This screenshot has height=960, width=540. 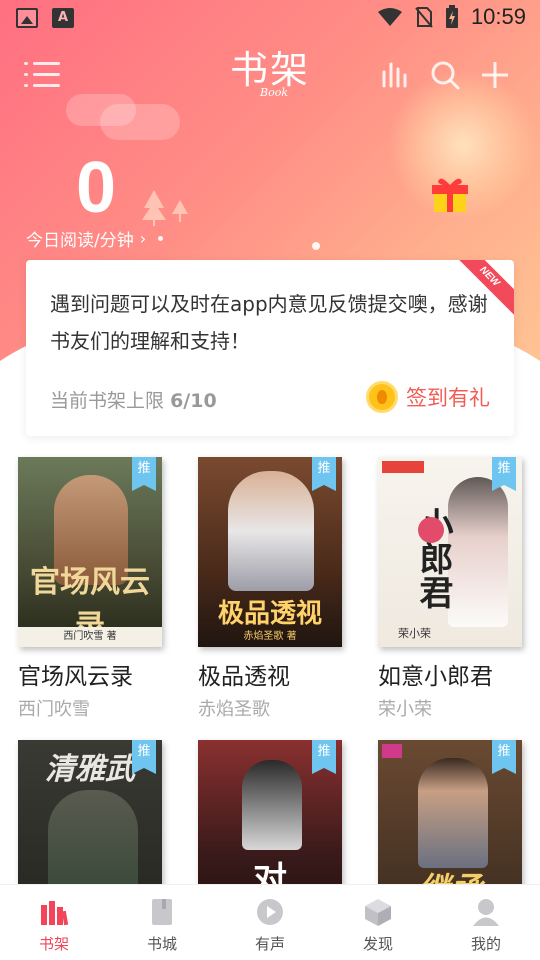 I want to click on chevron-right-icon: ›, so click(x=143, y=238).